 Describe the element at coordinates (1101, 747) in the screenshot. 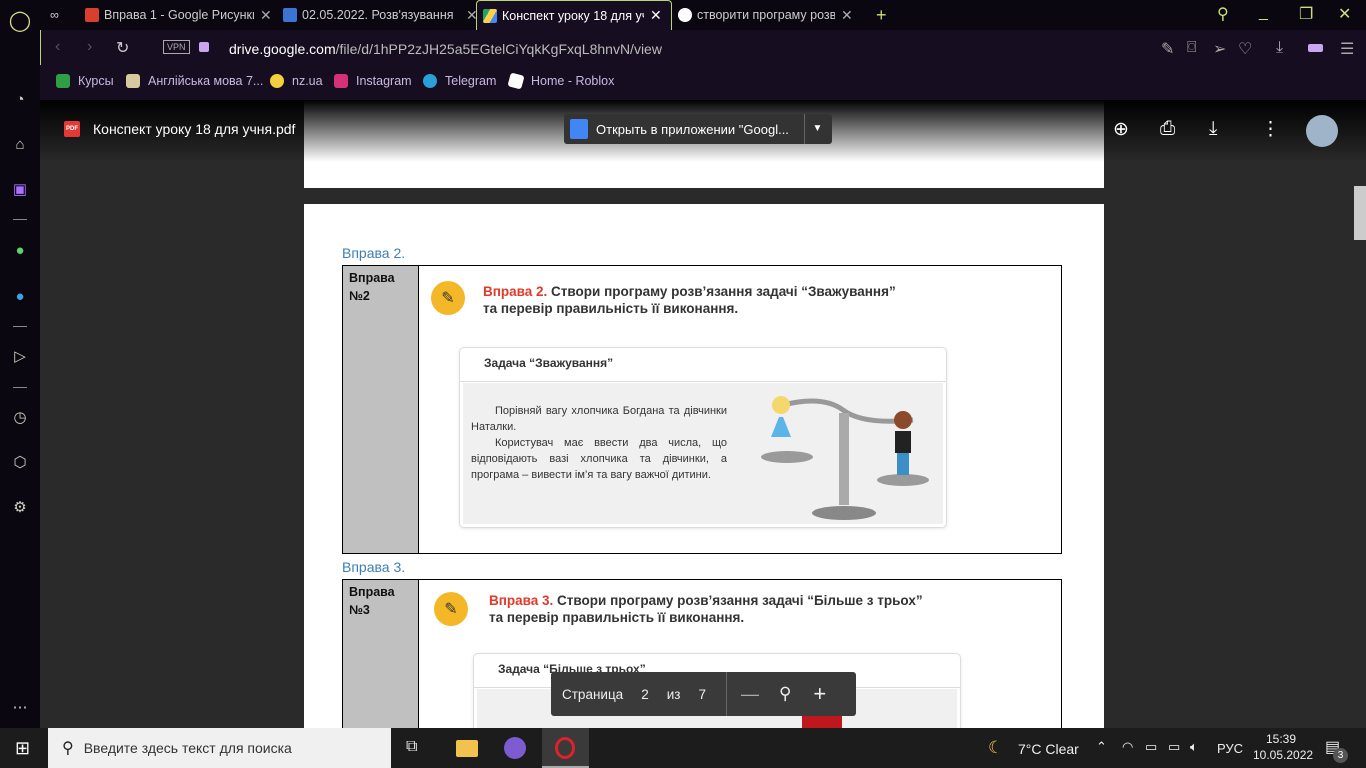

I see `tray-chevron-icon: ⌃` at that location.